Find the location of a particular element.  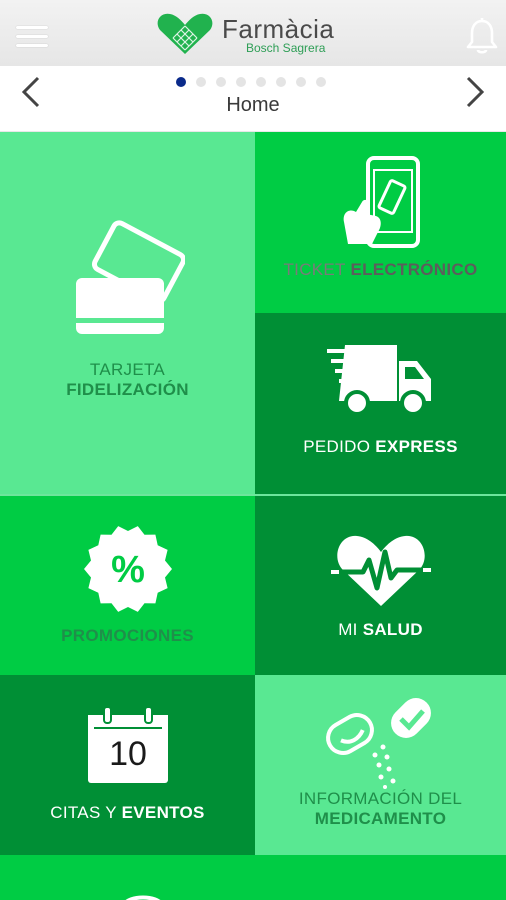

calendar-icon: 10 is located at coordinates (128, 746).